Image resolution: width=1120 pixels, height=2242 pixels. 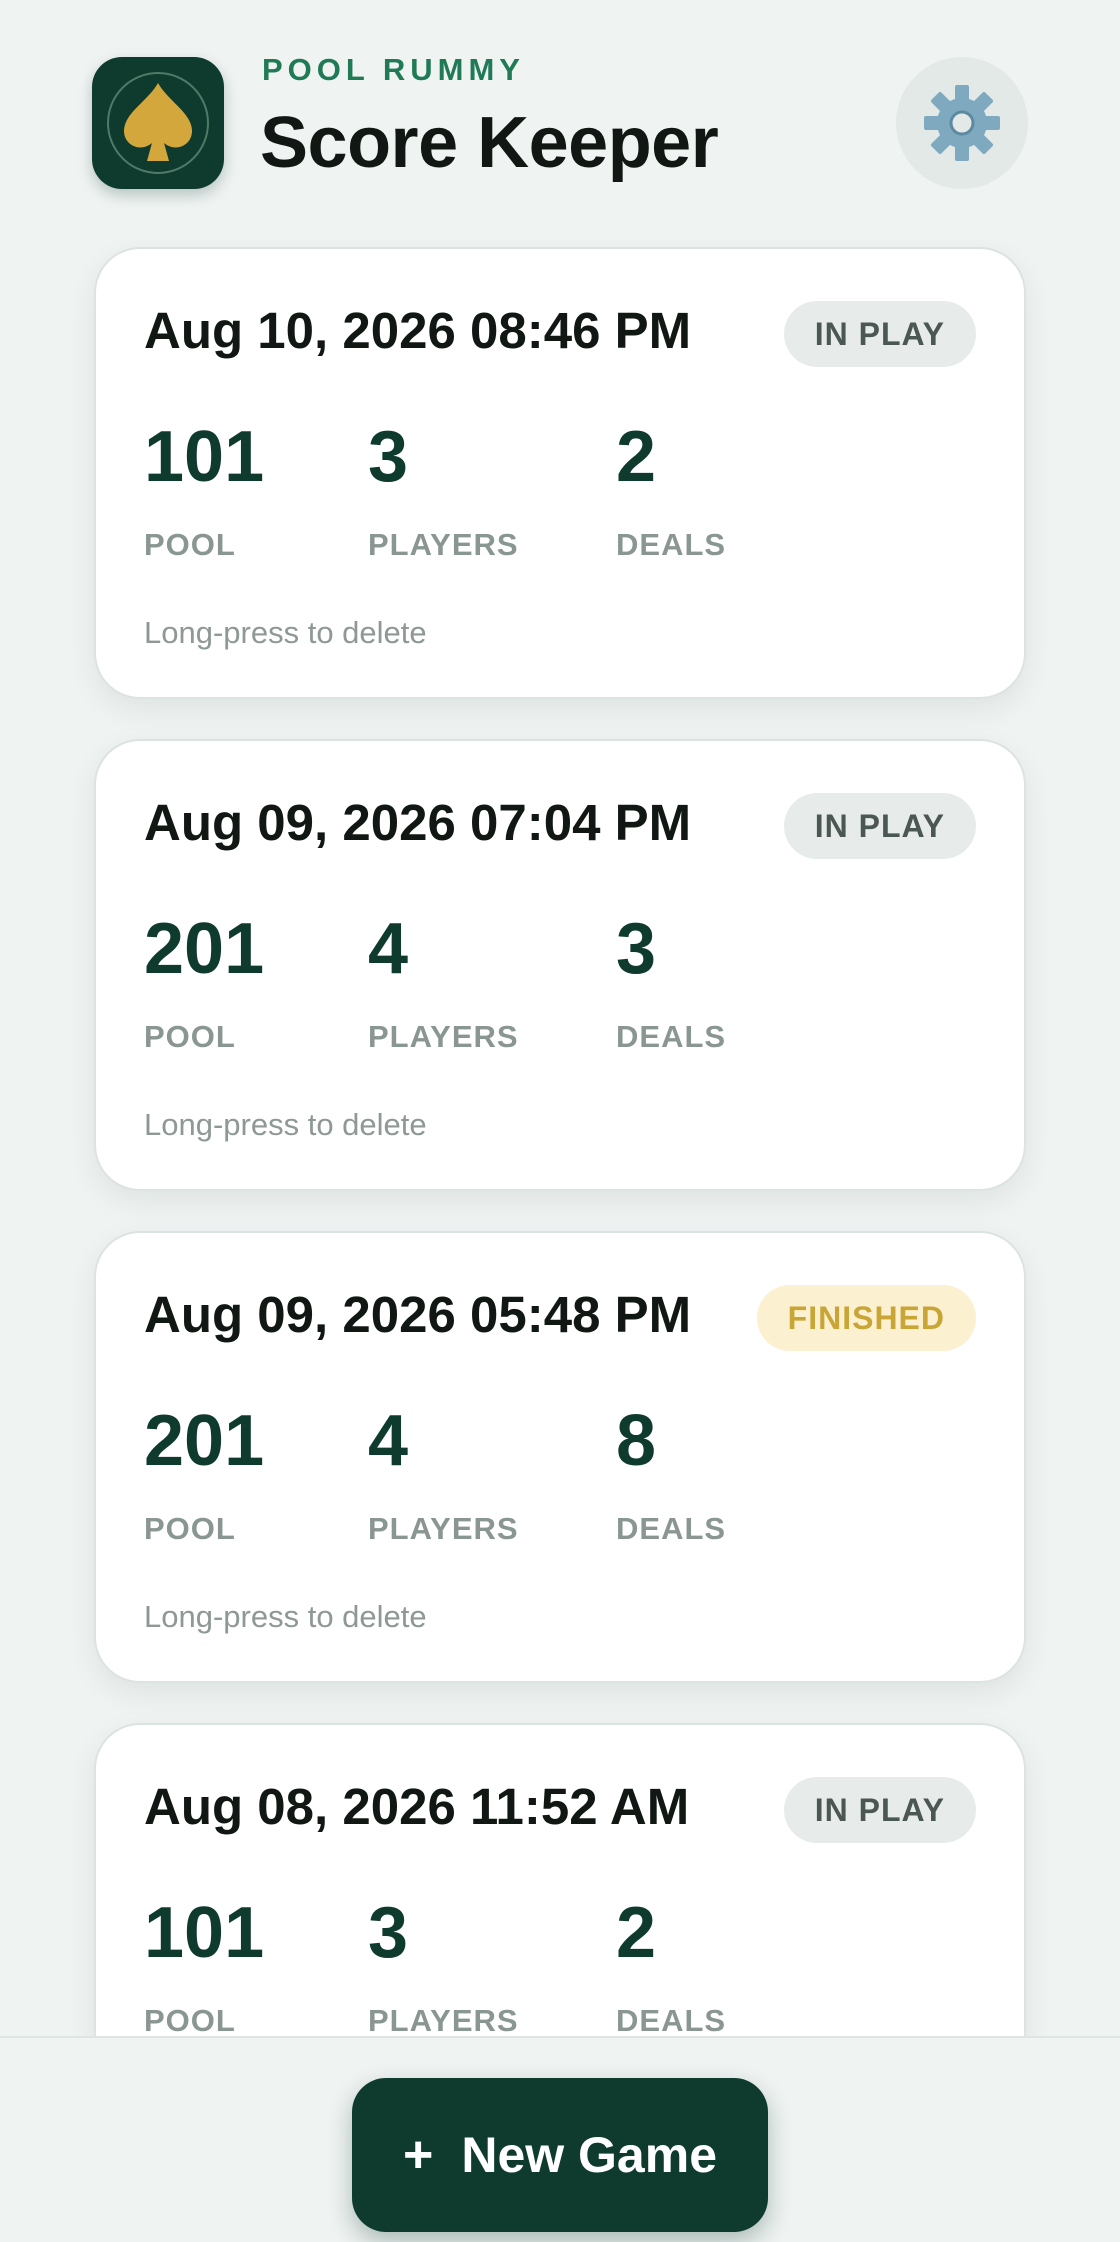 I want to click on app-subtitle: POOL RUMMY, so click(x=393, y=69).